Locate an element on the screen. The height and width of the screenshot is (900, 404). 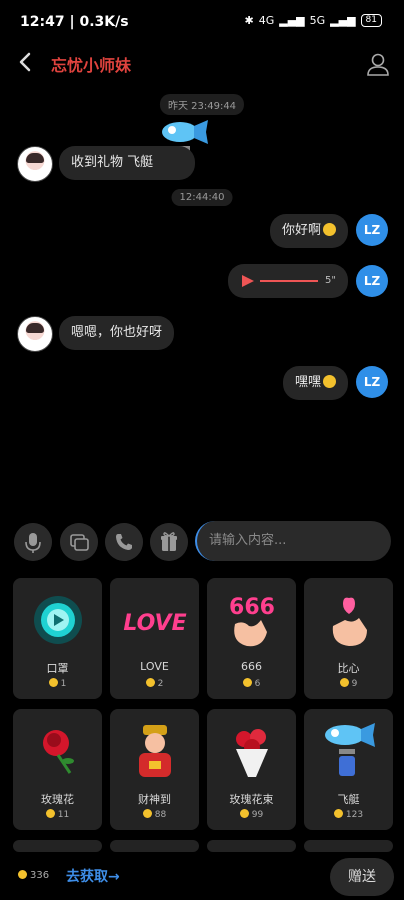
signal-icon: ▂▄▆ is located at coordinates (292, 20).